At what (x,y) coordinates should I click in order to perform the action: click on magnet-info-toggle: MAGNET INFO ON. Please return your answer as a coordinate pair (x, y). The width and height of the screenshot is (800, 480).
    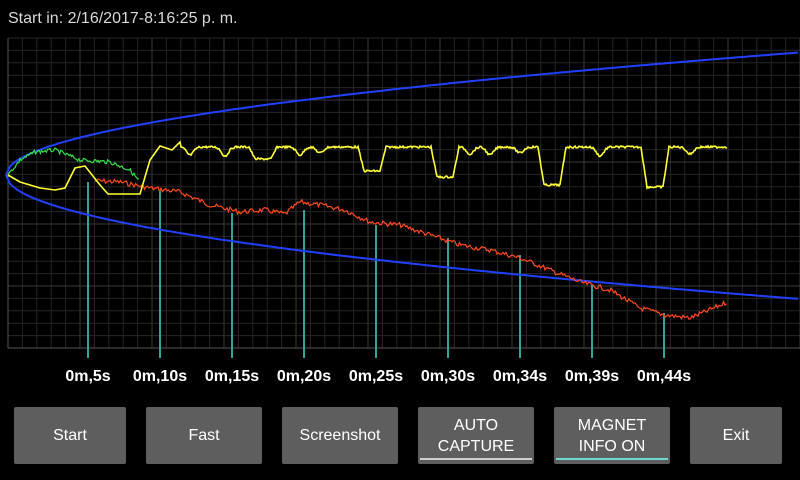
    Looking at the image, I should click on (612, 435).